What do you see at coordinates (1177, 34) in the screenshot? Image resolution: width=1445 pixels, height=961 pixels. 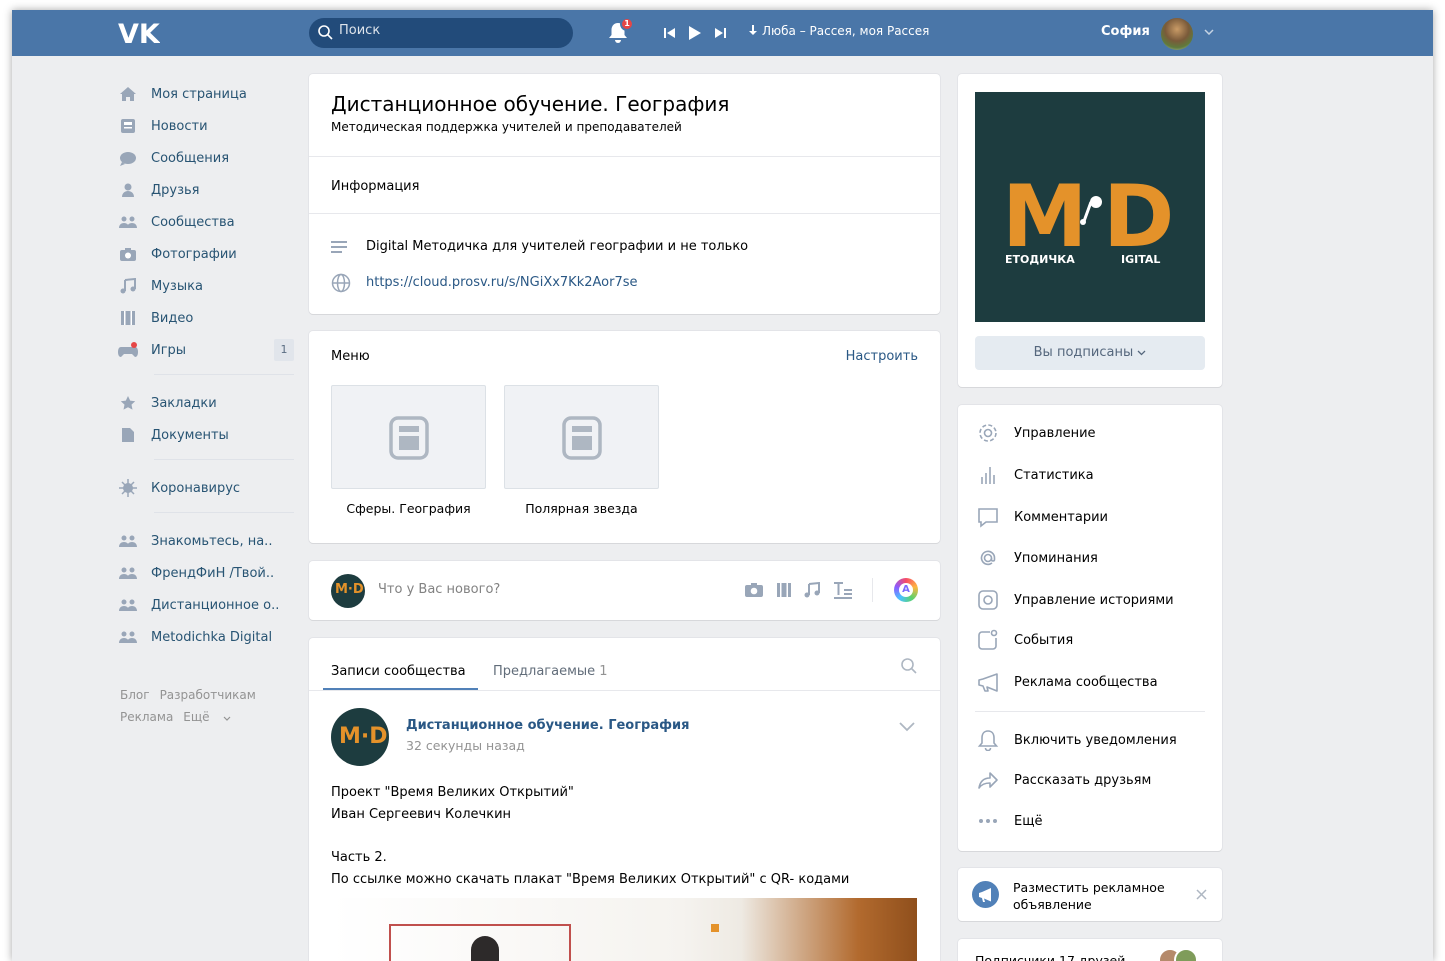 I see `user-avatar` at bounding box center [1177, 34].